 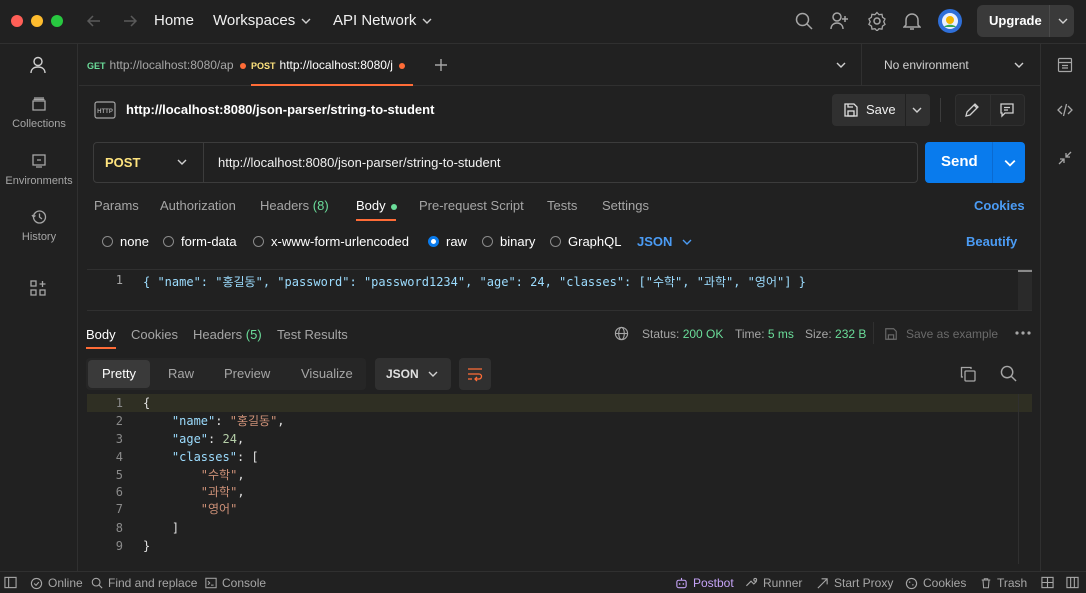 I want to click on home-link: Home, so click(x=174, y=21).